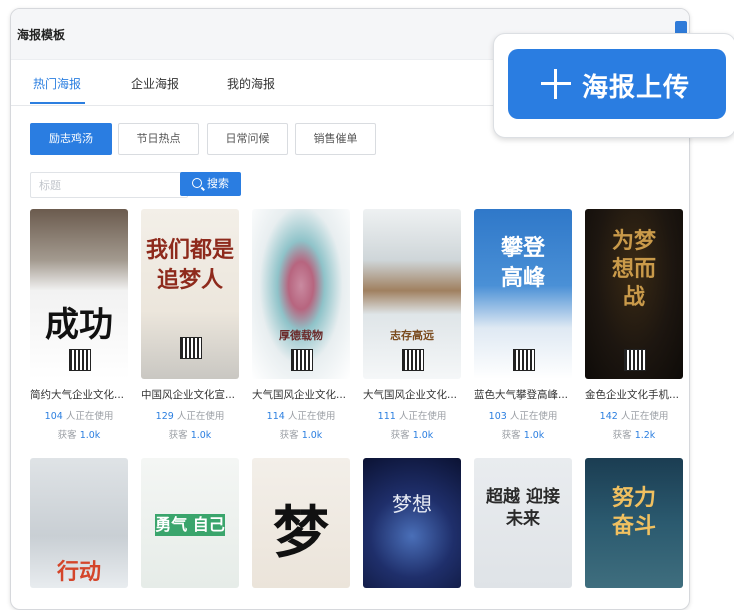  I want to click on template-thumbnail: 努力奋斗, so click(634, 523).